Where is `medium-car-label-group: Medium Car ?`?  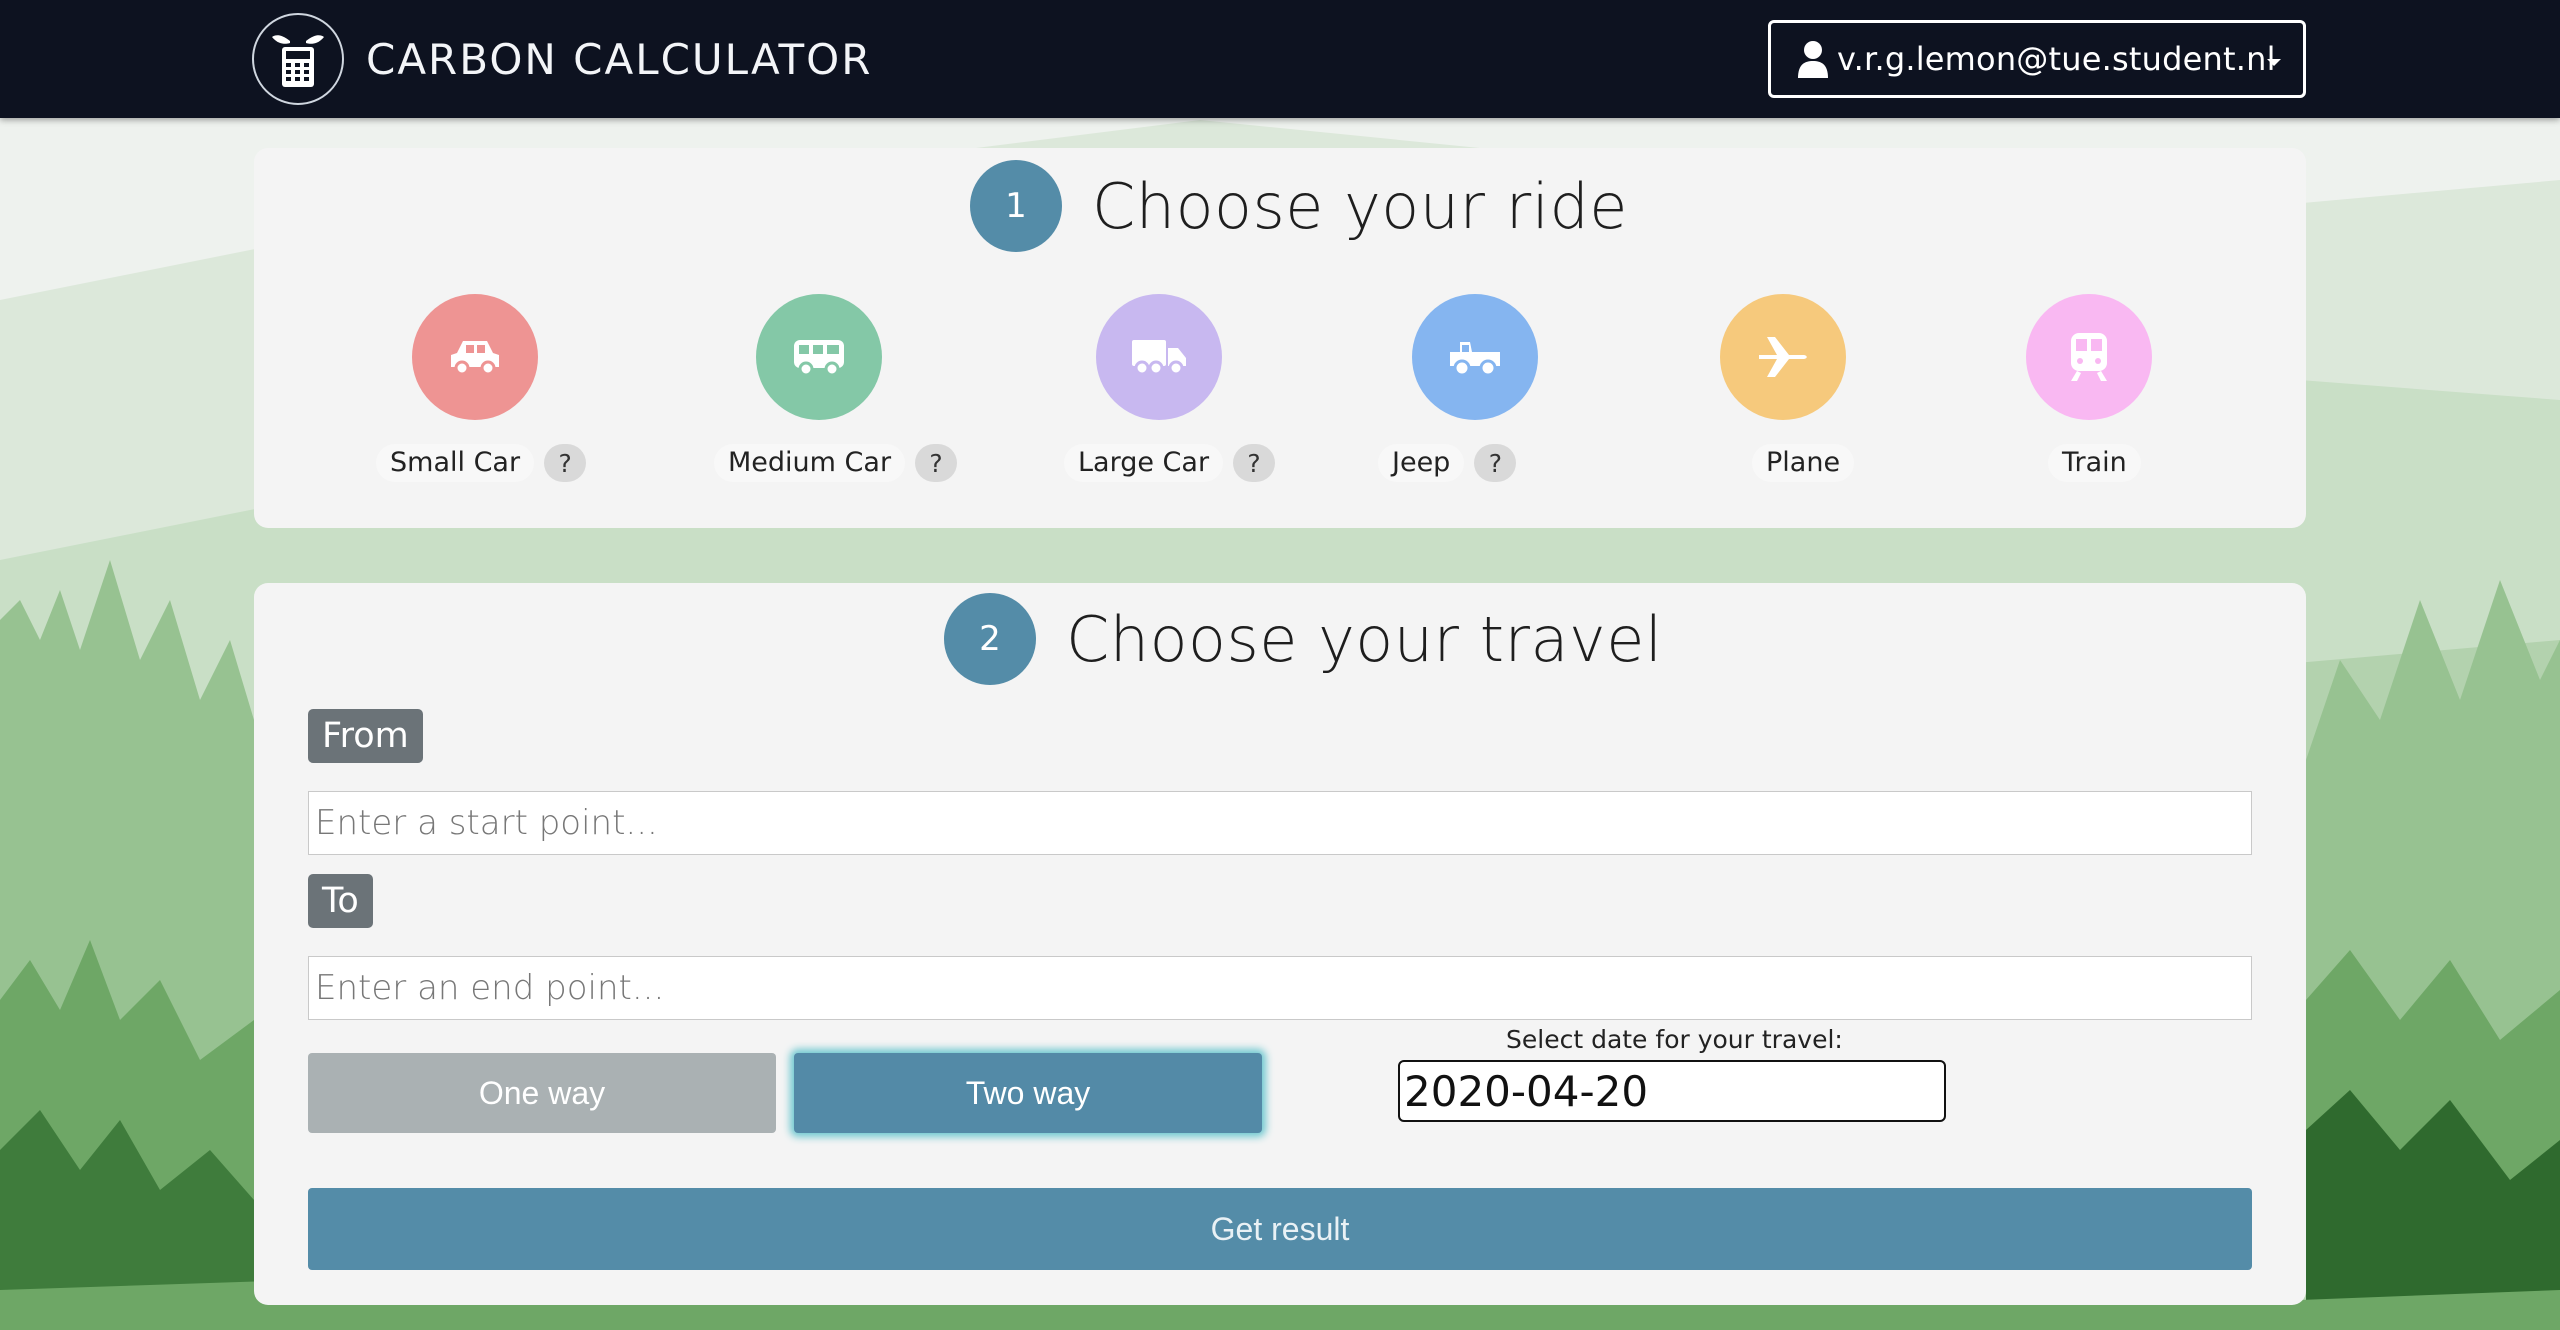
medium-car-label-group: Medium Car ? is located at coordinates (836, 463).